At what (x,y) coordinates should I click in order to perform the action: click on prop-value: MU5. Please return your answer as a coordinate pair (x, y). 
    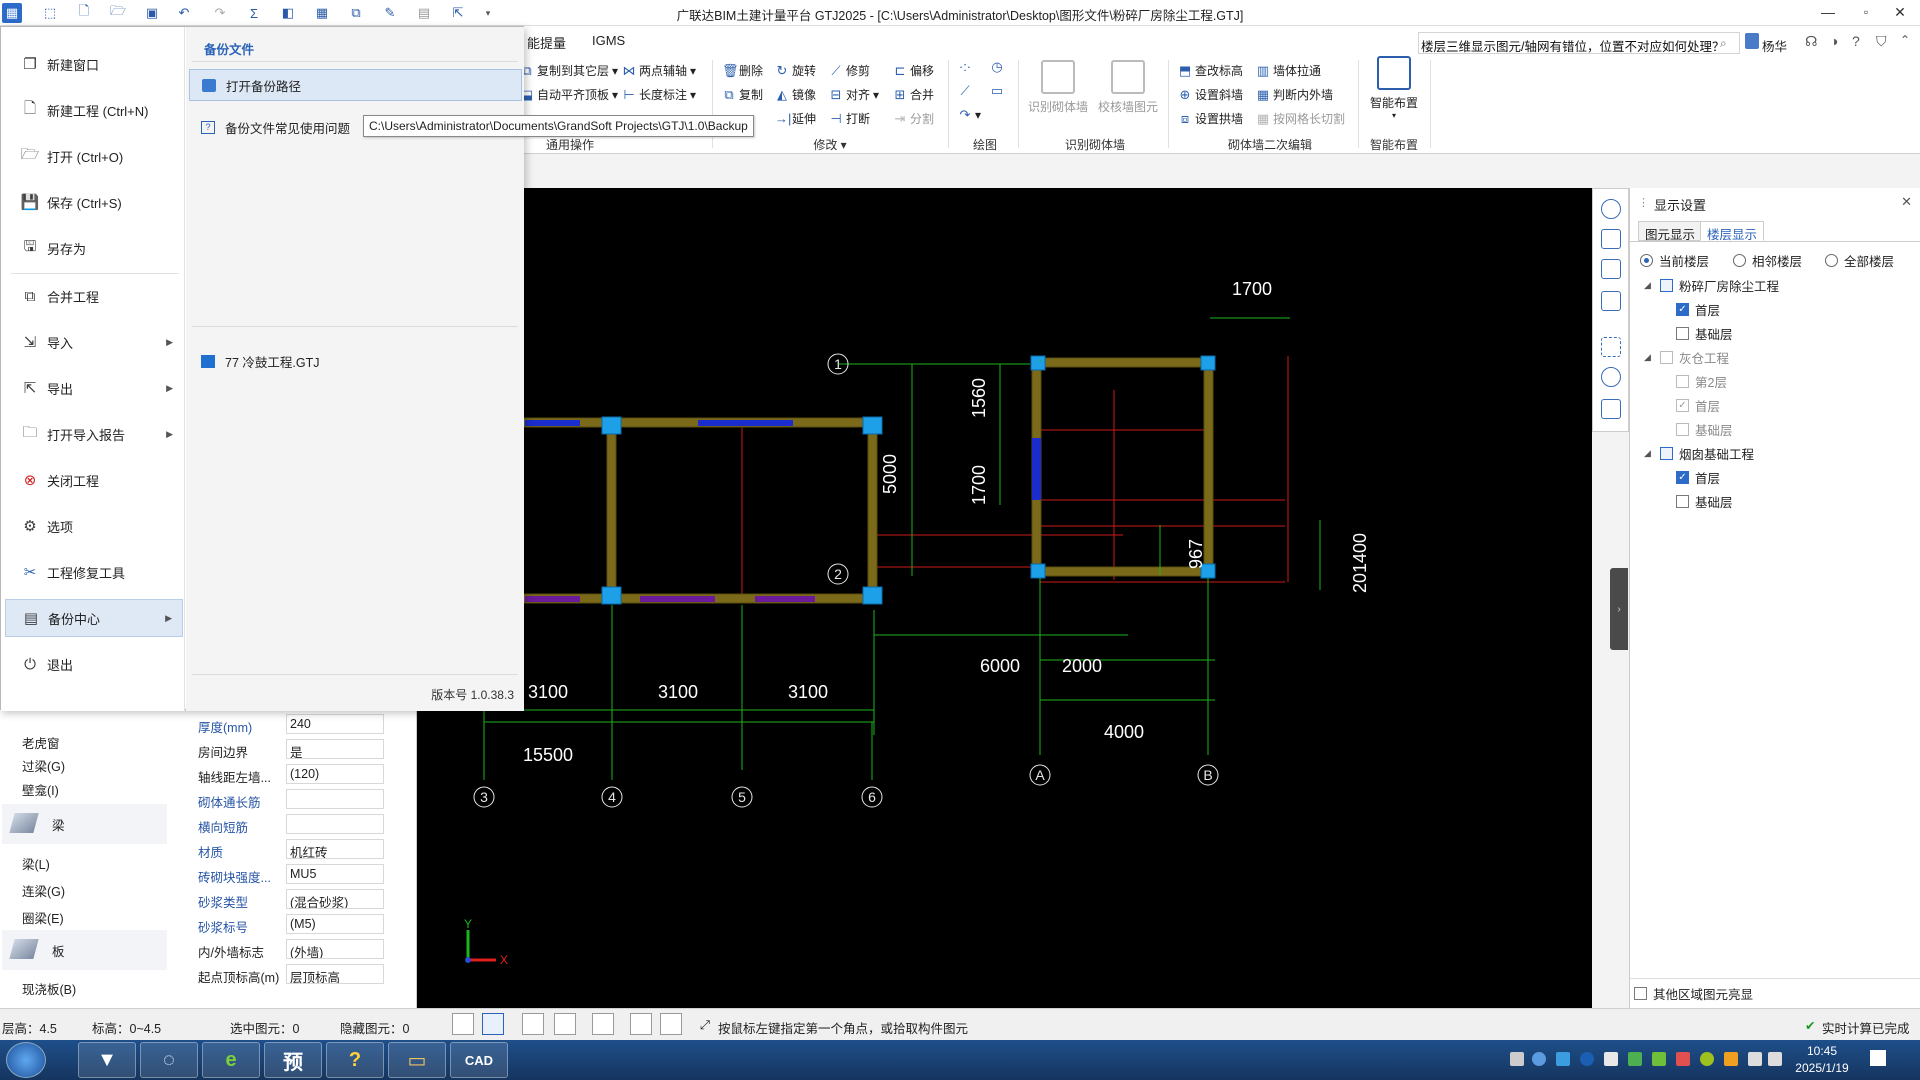
    Looking at the image, I should click on (335, 874).